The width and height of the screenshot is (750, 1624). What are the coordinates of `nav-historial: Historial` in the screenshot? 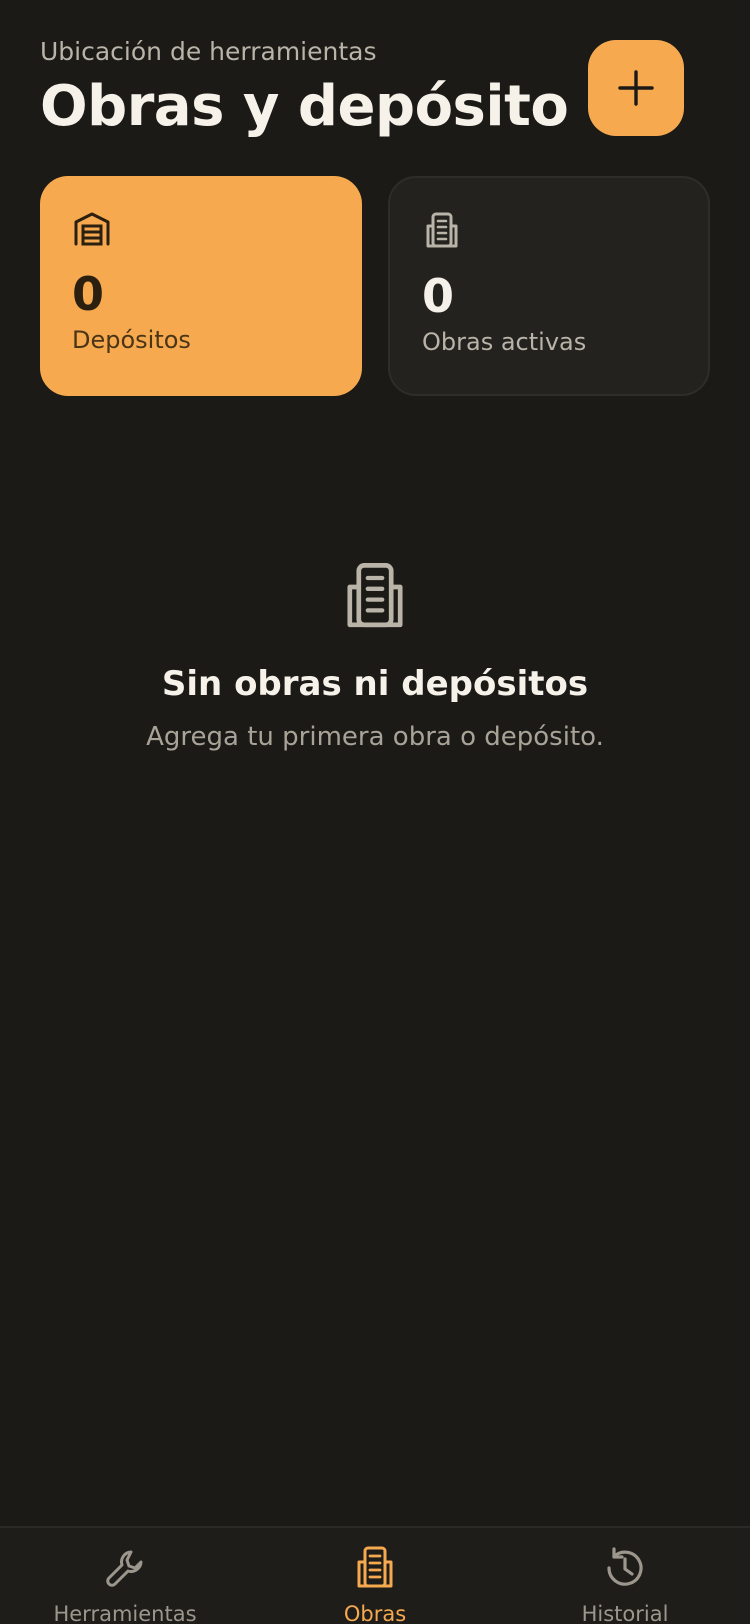 It's located at (625, 1584).